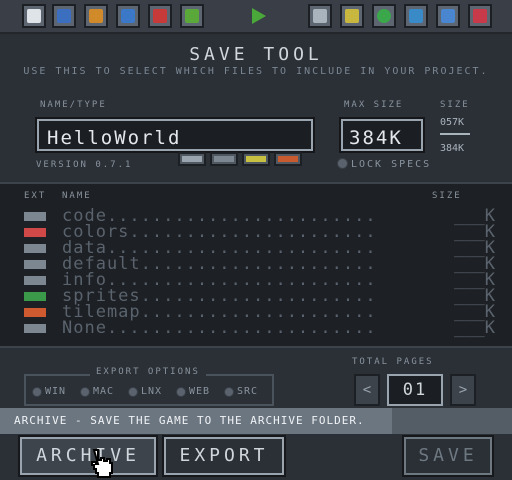 The width and height of the screenshot is (512, 480). What do you see at coordinates (455, 134) in the screenshot?
I see `size-divider` at bounding box center [455, 134].